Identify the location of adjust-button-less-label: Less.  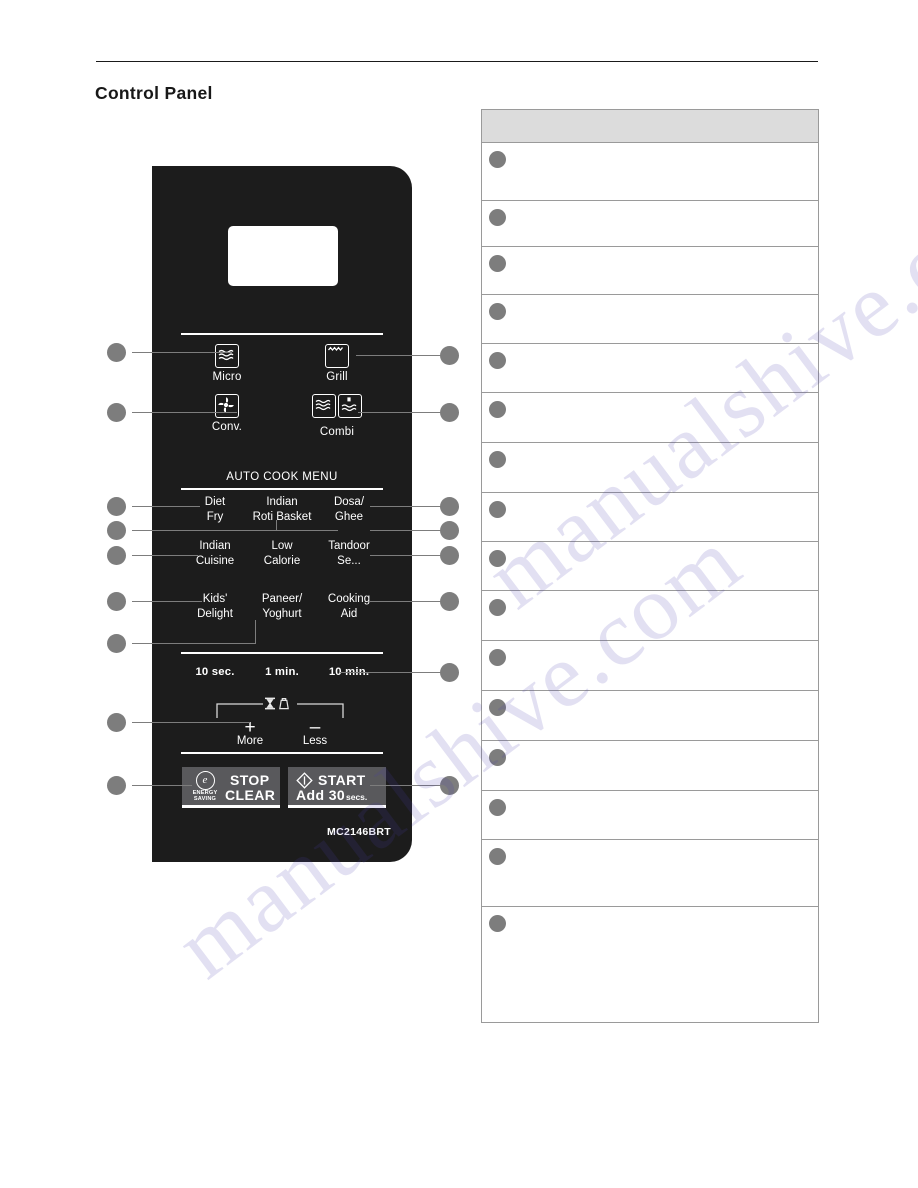
(315, 741).